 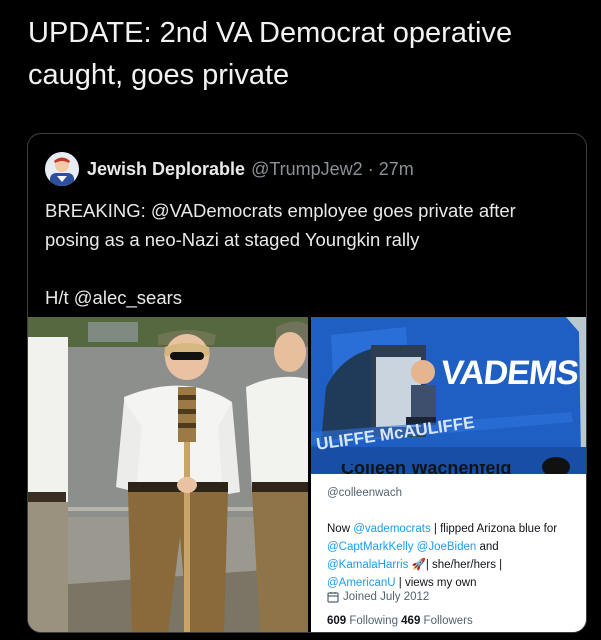 I want to click on tweet-timestamp: 27m, so click(x=396, y=169).